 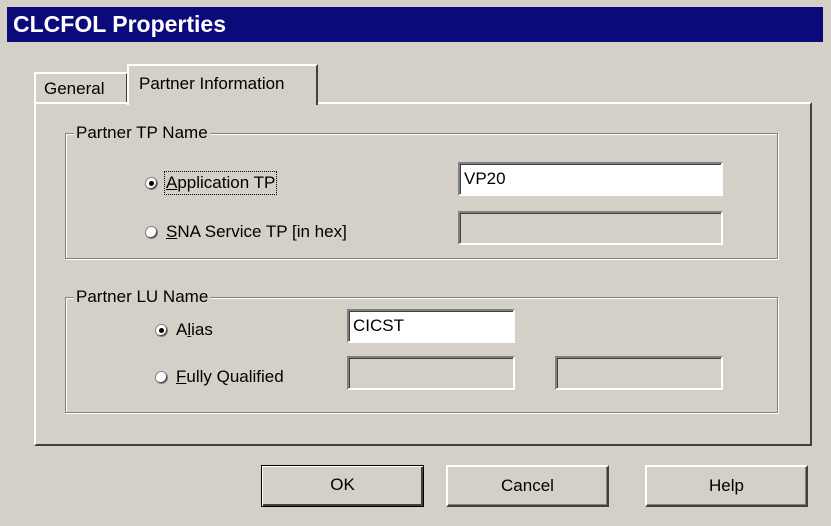 I want to click on alias-value: CICST, so click(x=378, y=325).